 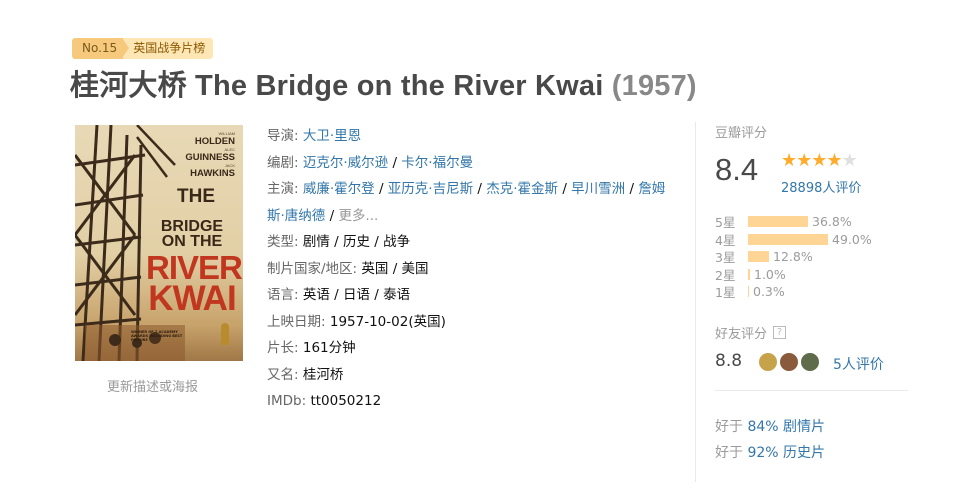 What do you see at coordinates (472, 401) in the screenshot?
I see `info-imdb: IMDb: tt0050212` at bounding box center [472, 401].